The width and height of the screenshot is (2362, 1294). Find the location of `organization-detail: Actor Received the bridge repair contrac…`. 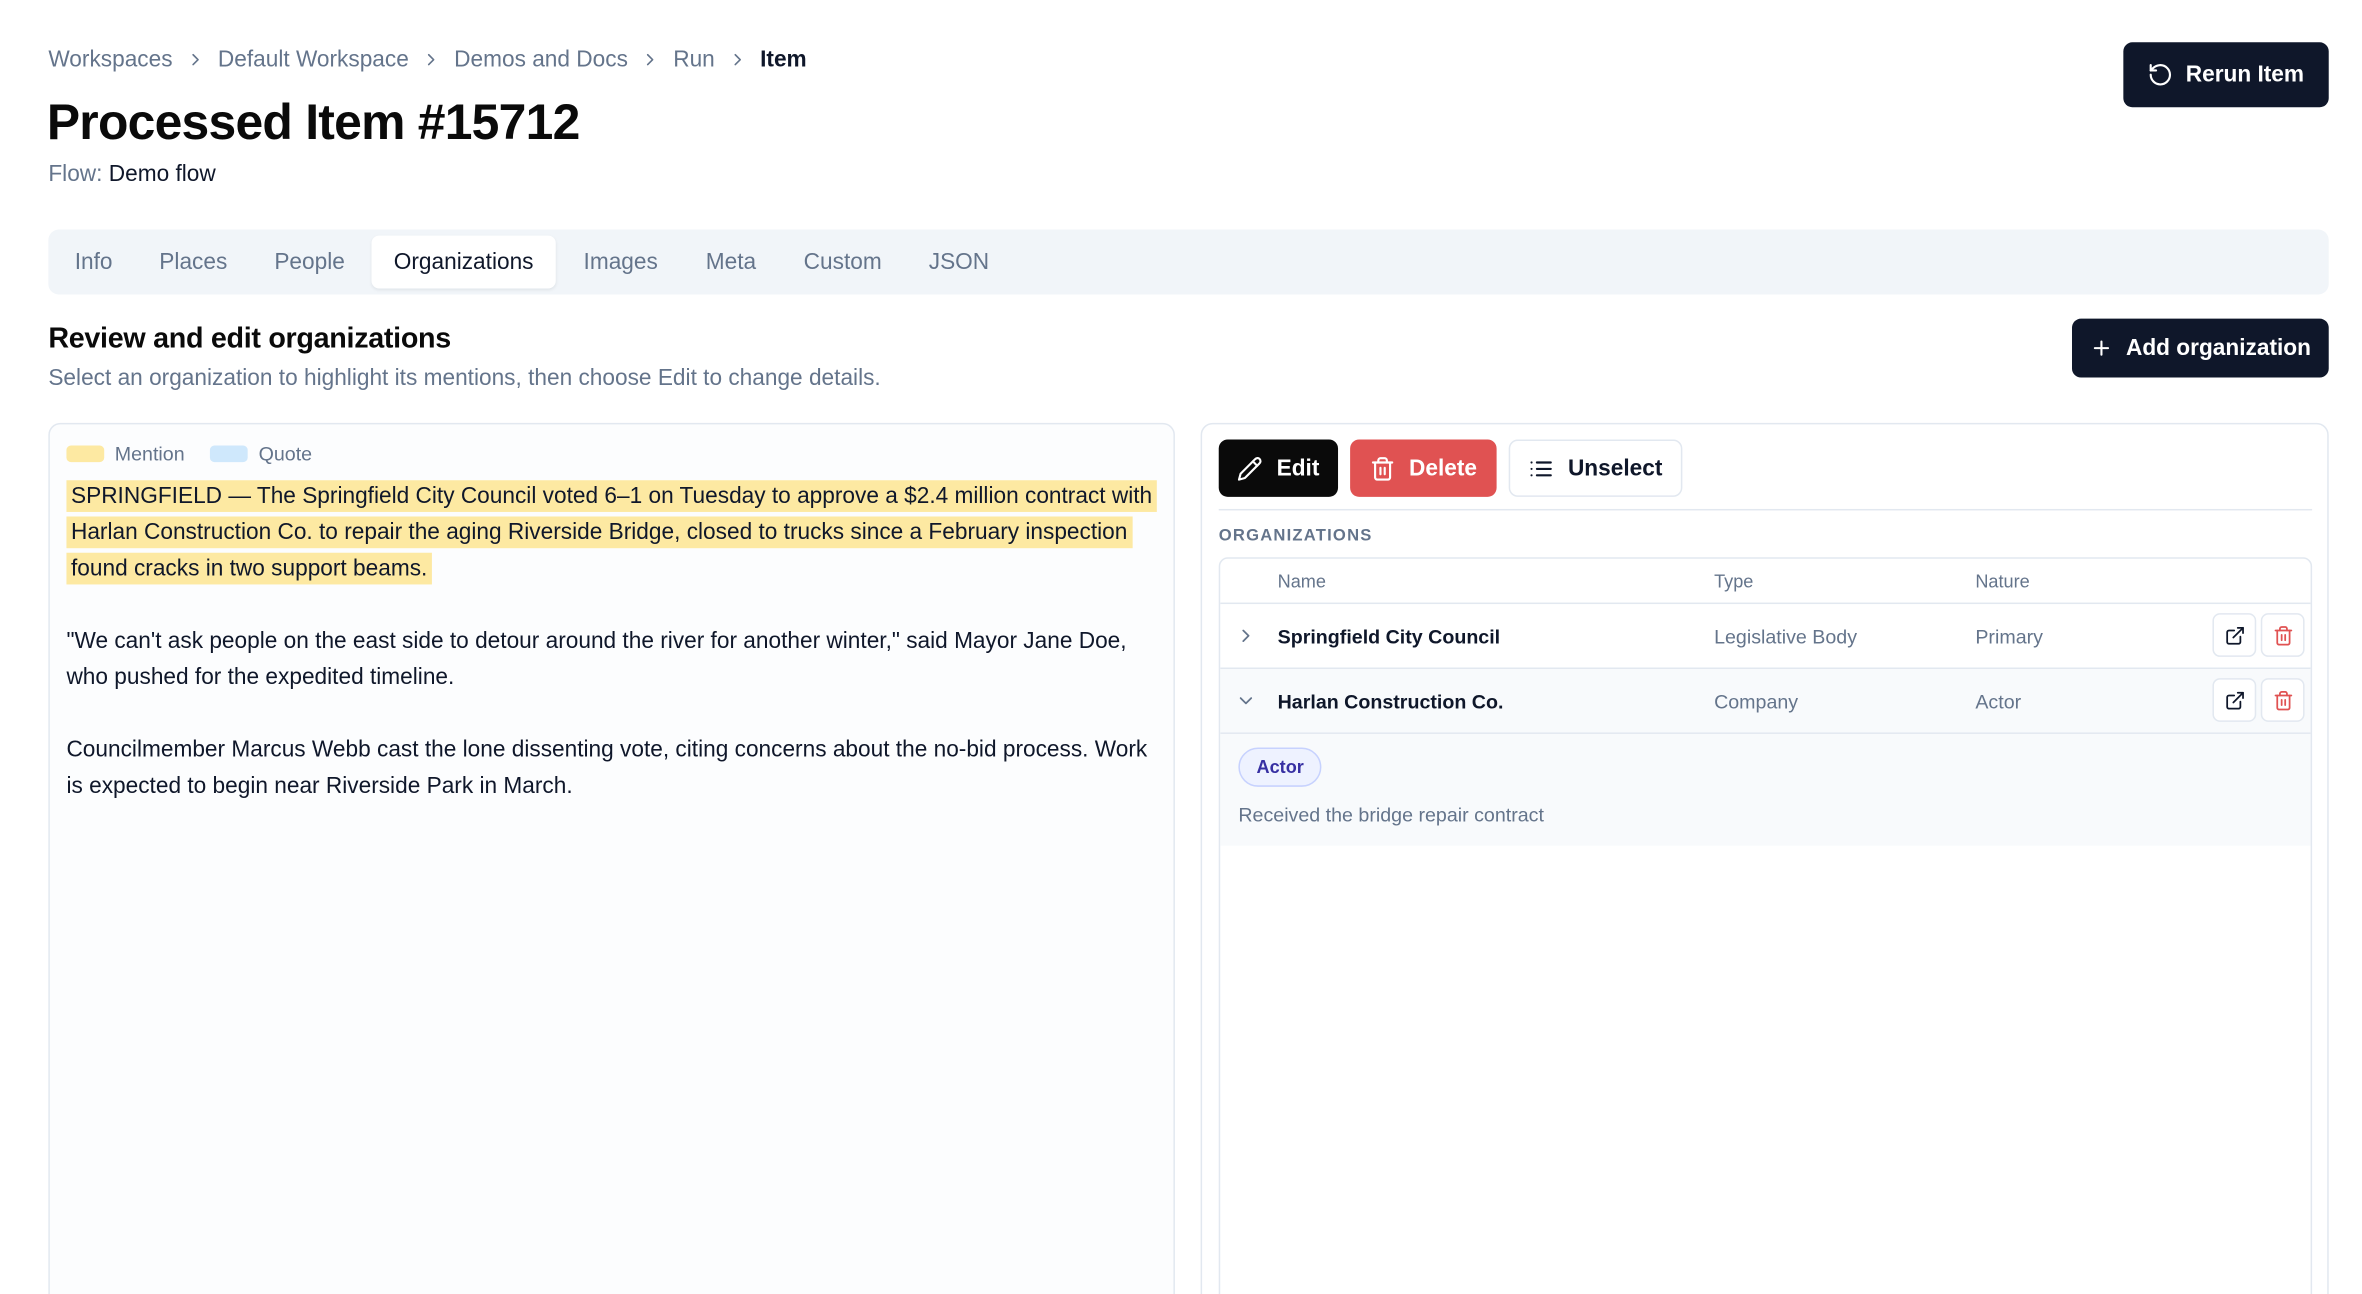

organization-detail: Actor Received the bridge repair contrac… is located at coordinates (1765, 789).